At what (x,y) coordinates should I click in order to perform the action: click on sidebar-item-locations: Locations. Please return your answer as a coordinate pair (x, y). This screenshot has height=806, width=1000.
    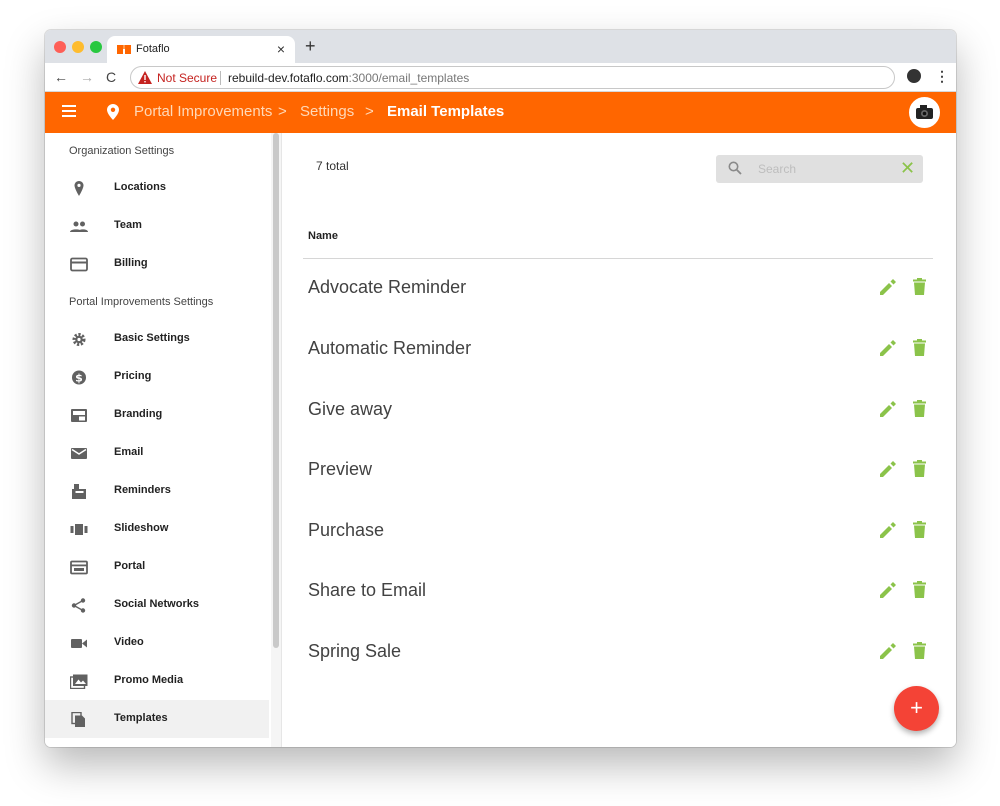
    Looking at the image, I should click on (157, 188).